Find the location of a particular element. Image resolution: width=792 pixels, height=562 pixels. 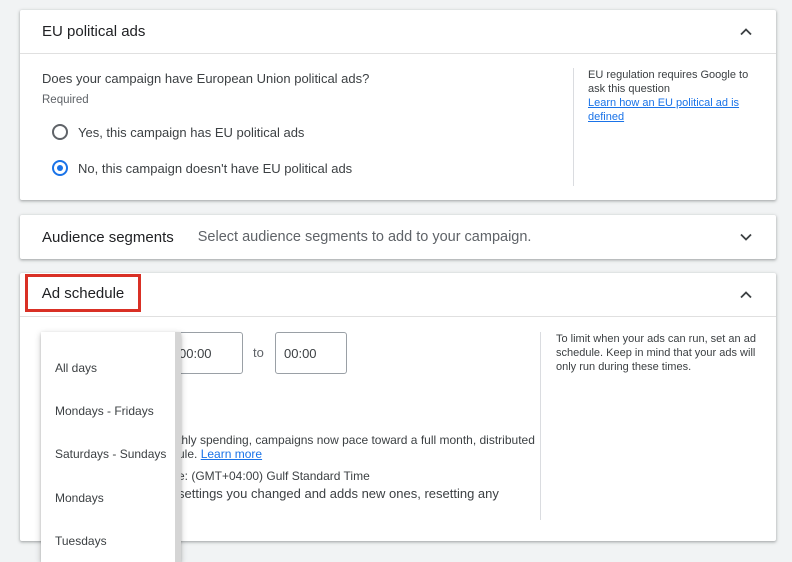

radio-option-yes: Yes, this campaign has EU political ads is located at coordinates (178, 132).